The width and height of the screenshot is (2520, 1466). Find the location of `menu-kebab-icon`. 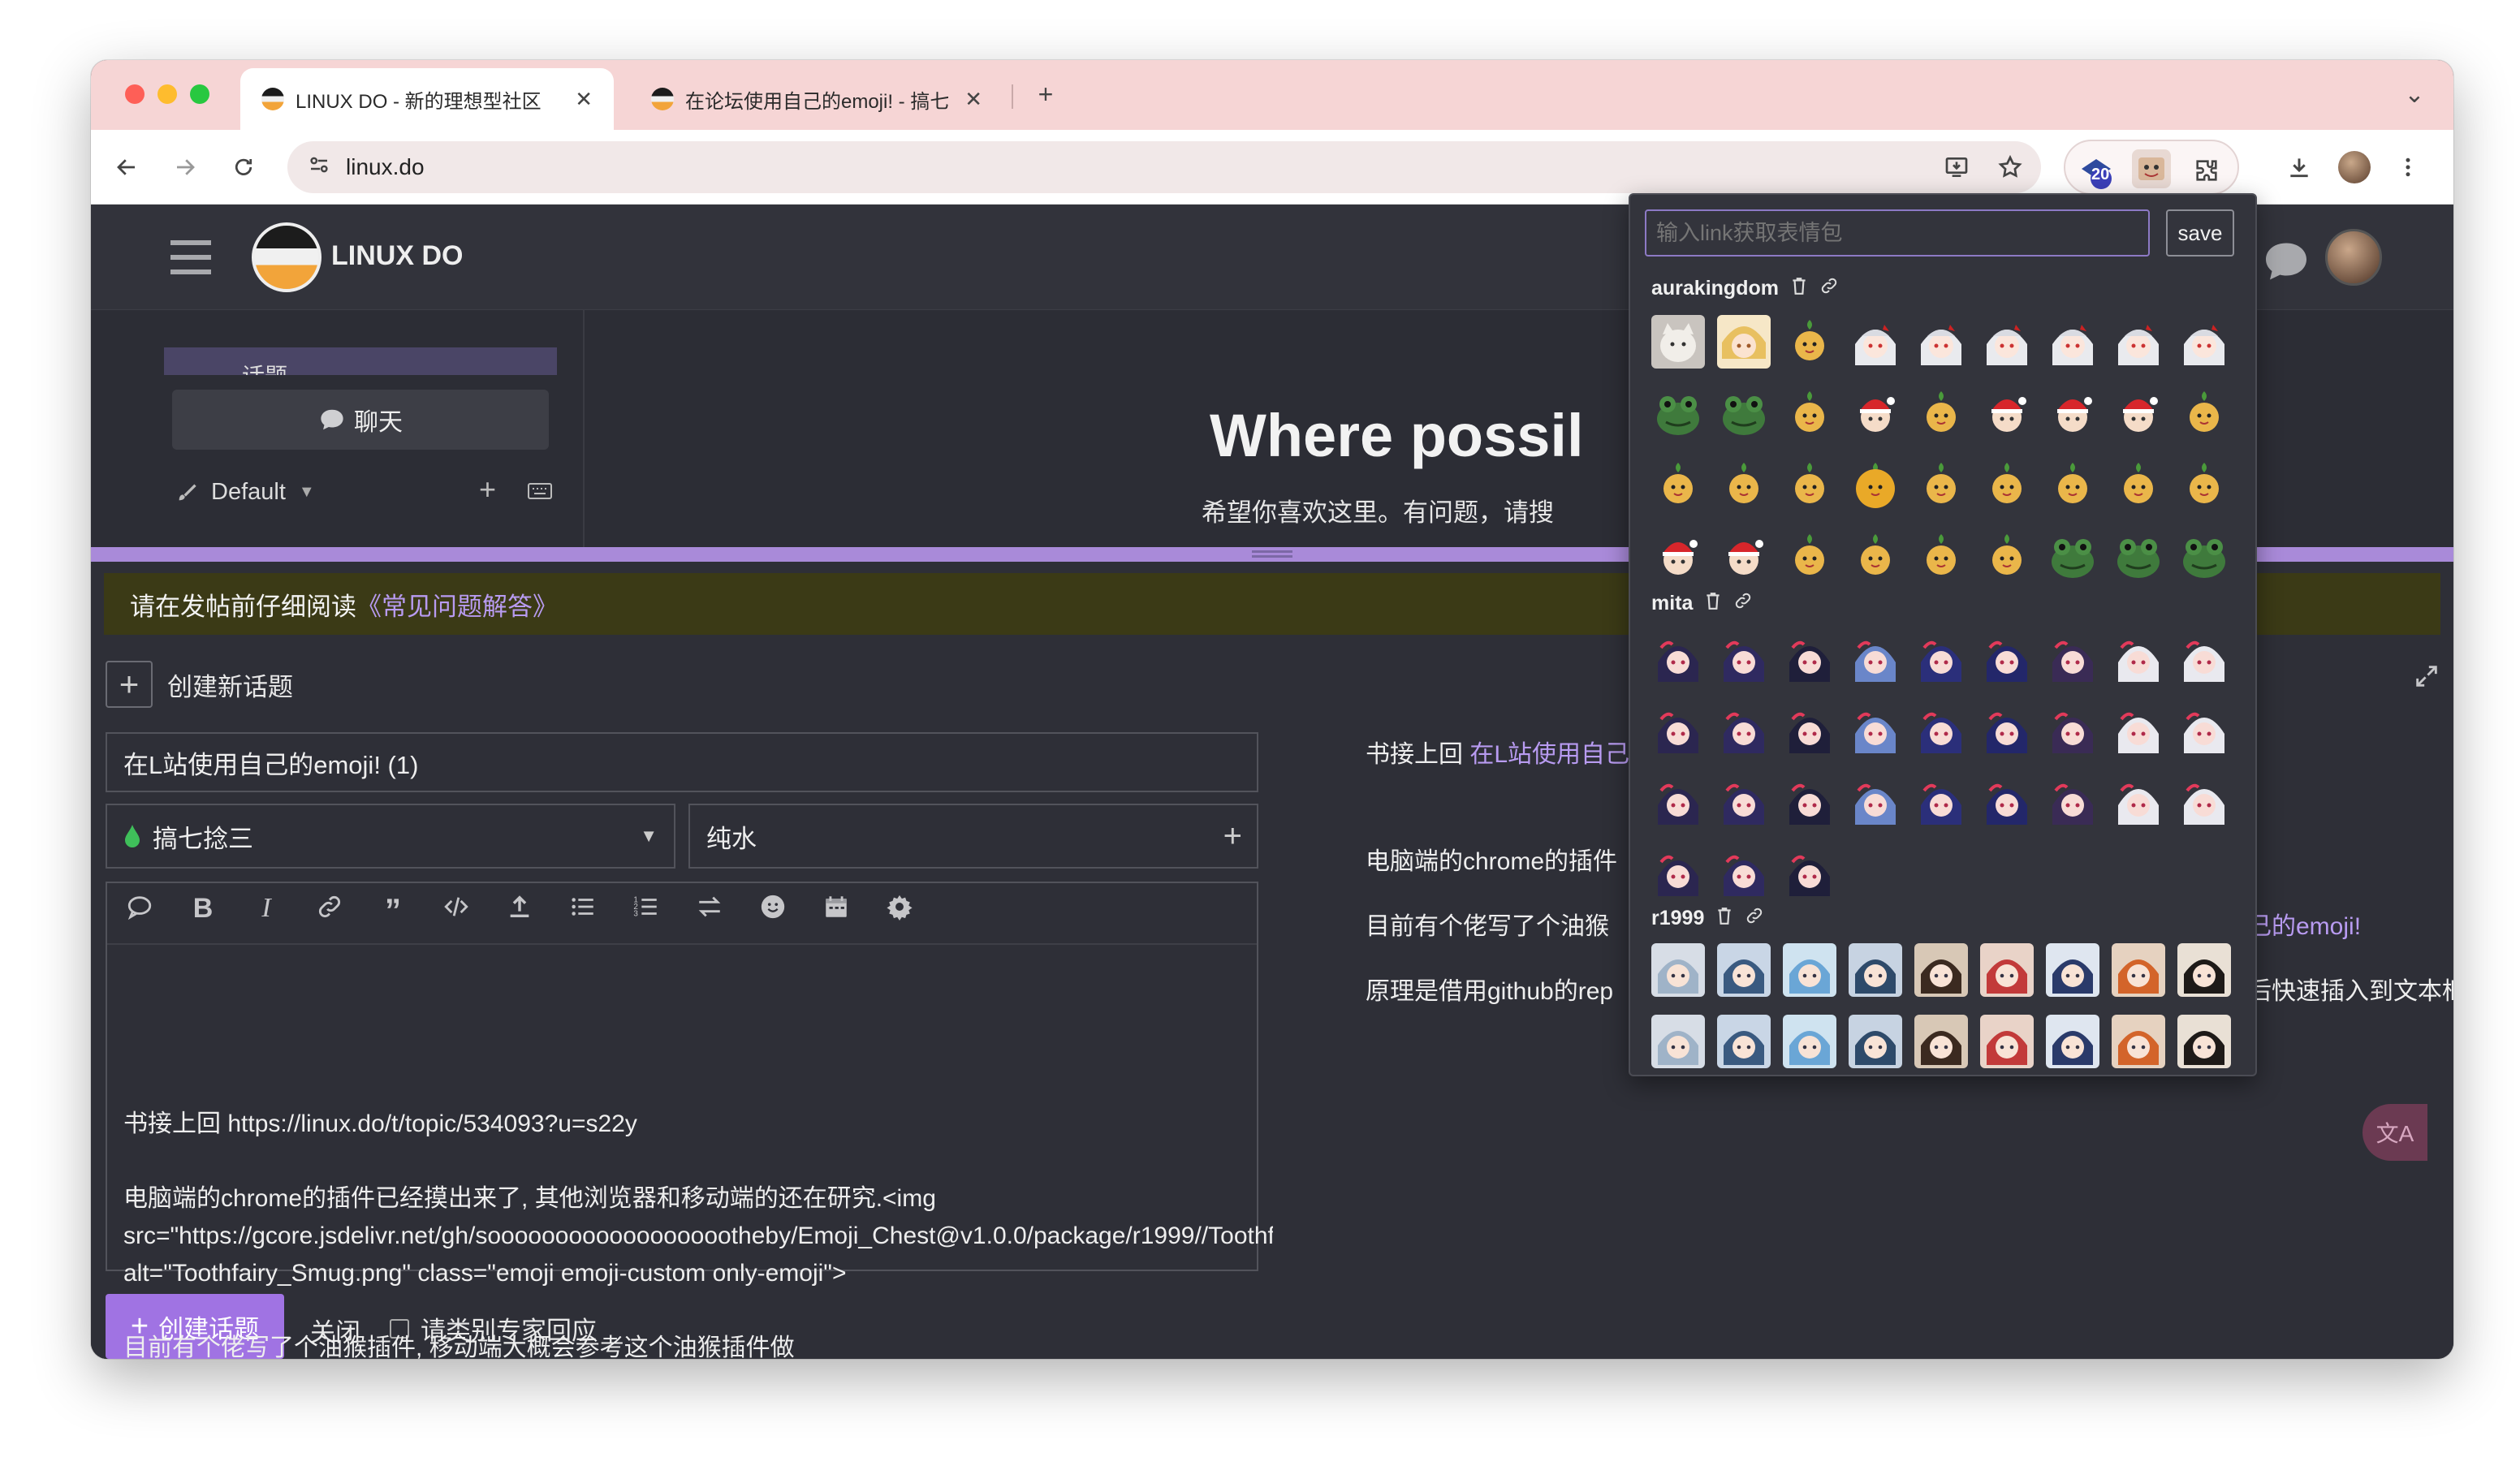

menu-kebab-icon is located at coordinates (2407, 167).